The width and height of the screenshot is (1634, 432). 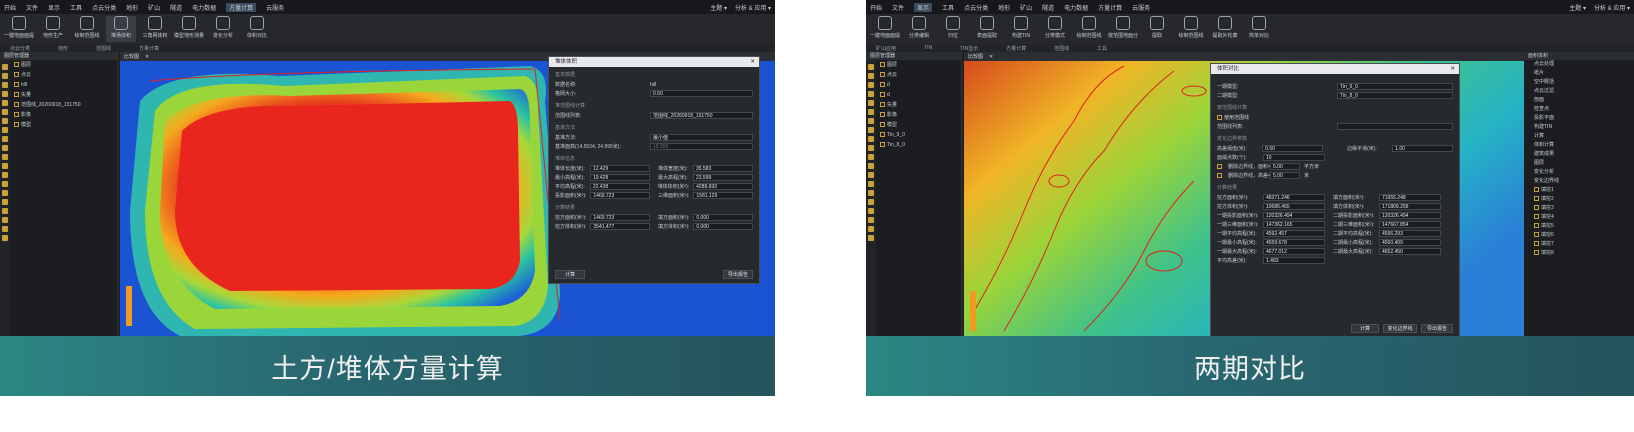 I want to click on model2-select: Tin_8_0, so click(x=1395, y=95).